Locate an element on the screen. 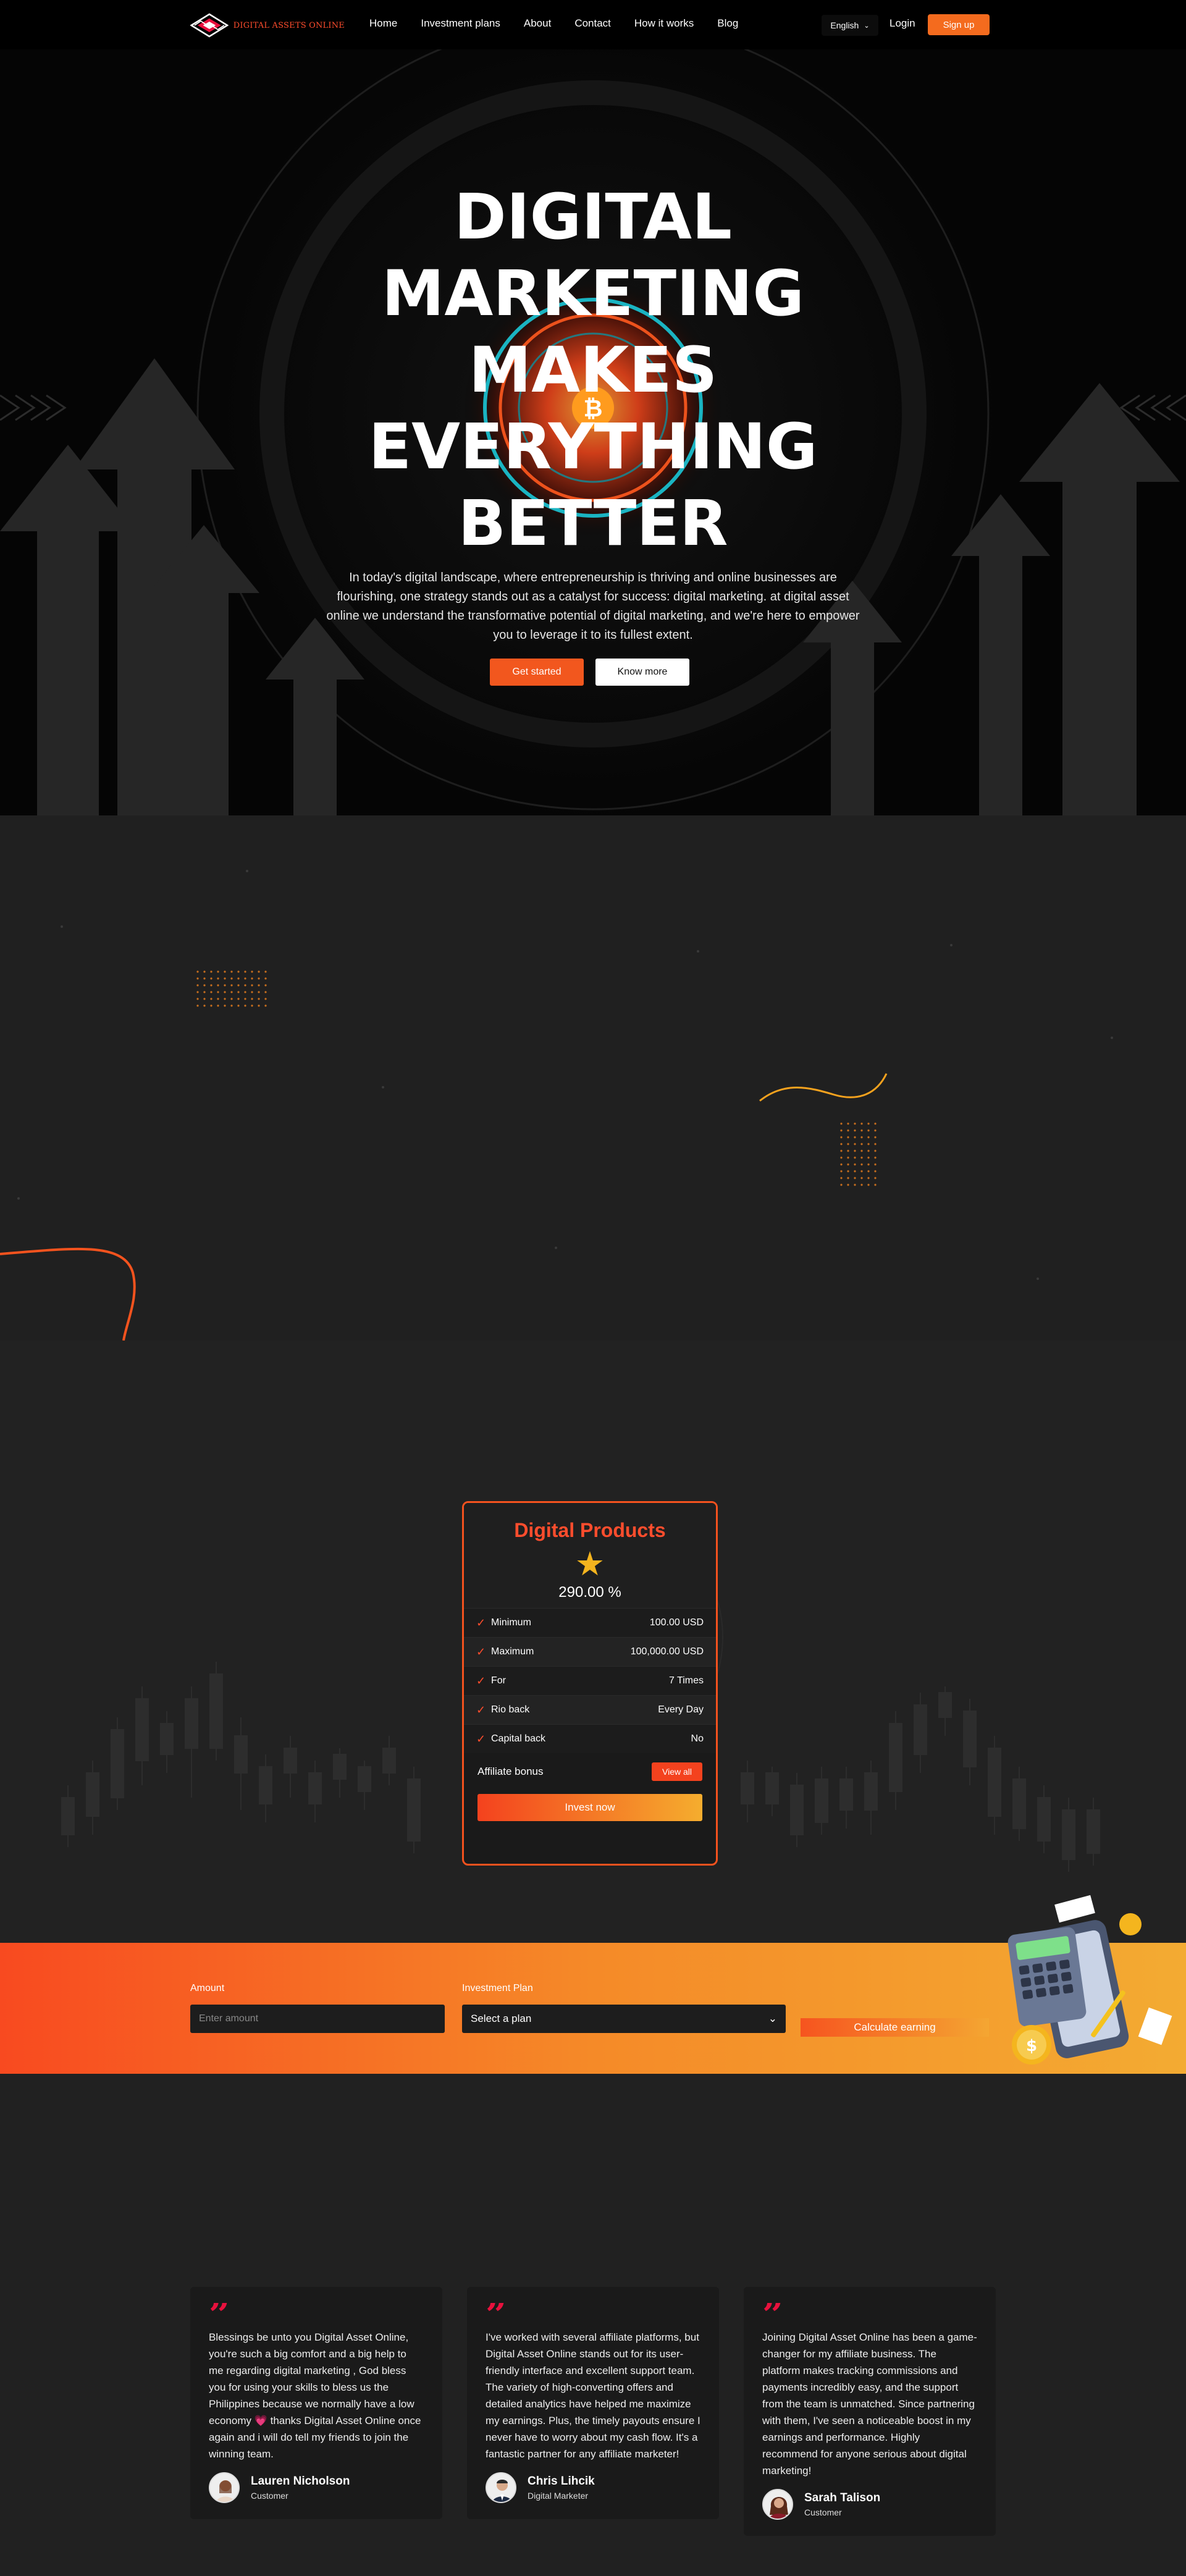  nav-contact: Contact is located at coordinates (592, 23).